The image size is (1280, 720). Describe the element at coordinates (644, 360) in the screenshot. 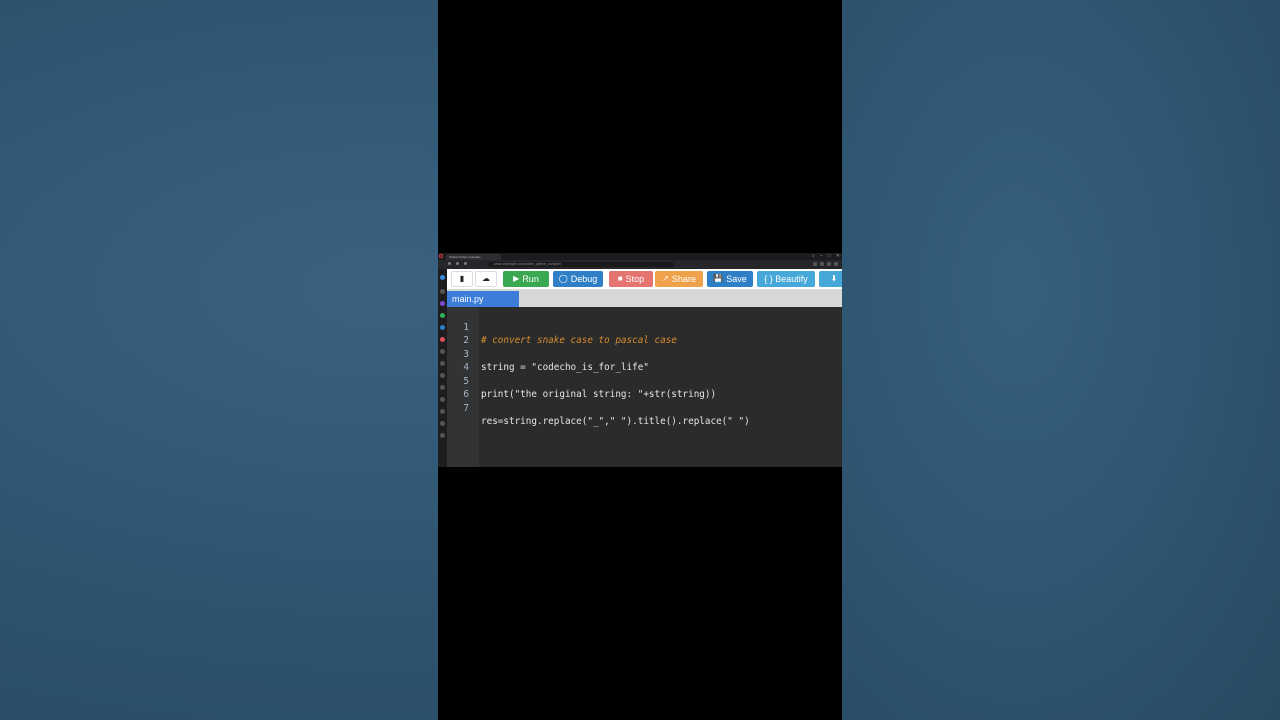

I see `code-line: 4` at that location.